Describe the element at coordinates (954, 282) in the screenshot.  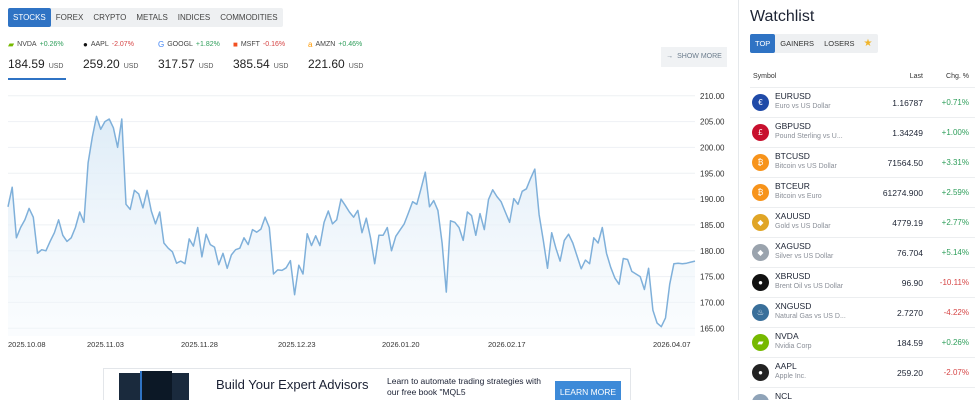
I see `row-change: -10.11%` at that location.